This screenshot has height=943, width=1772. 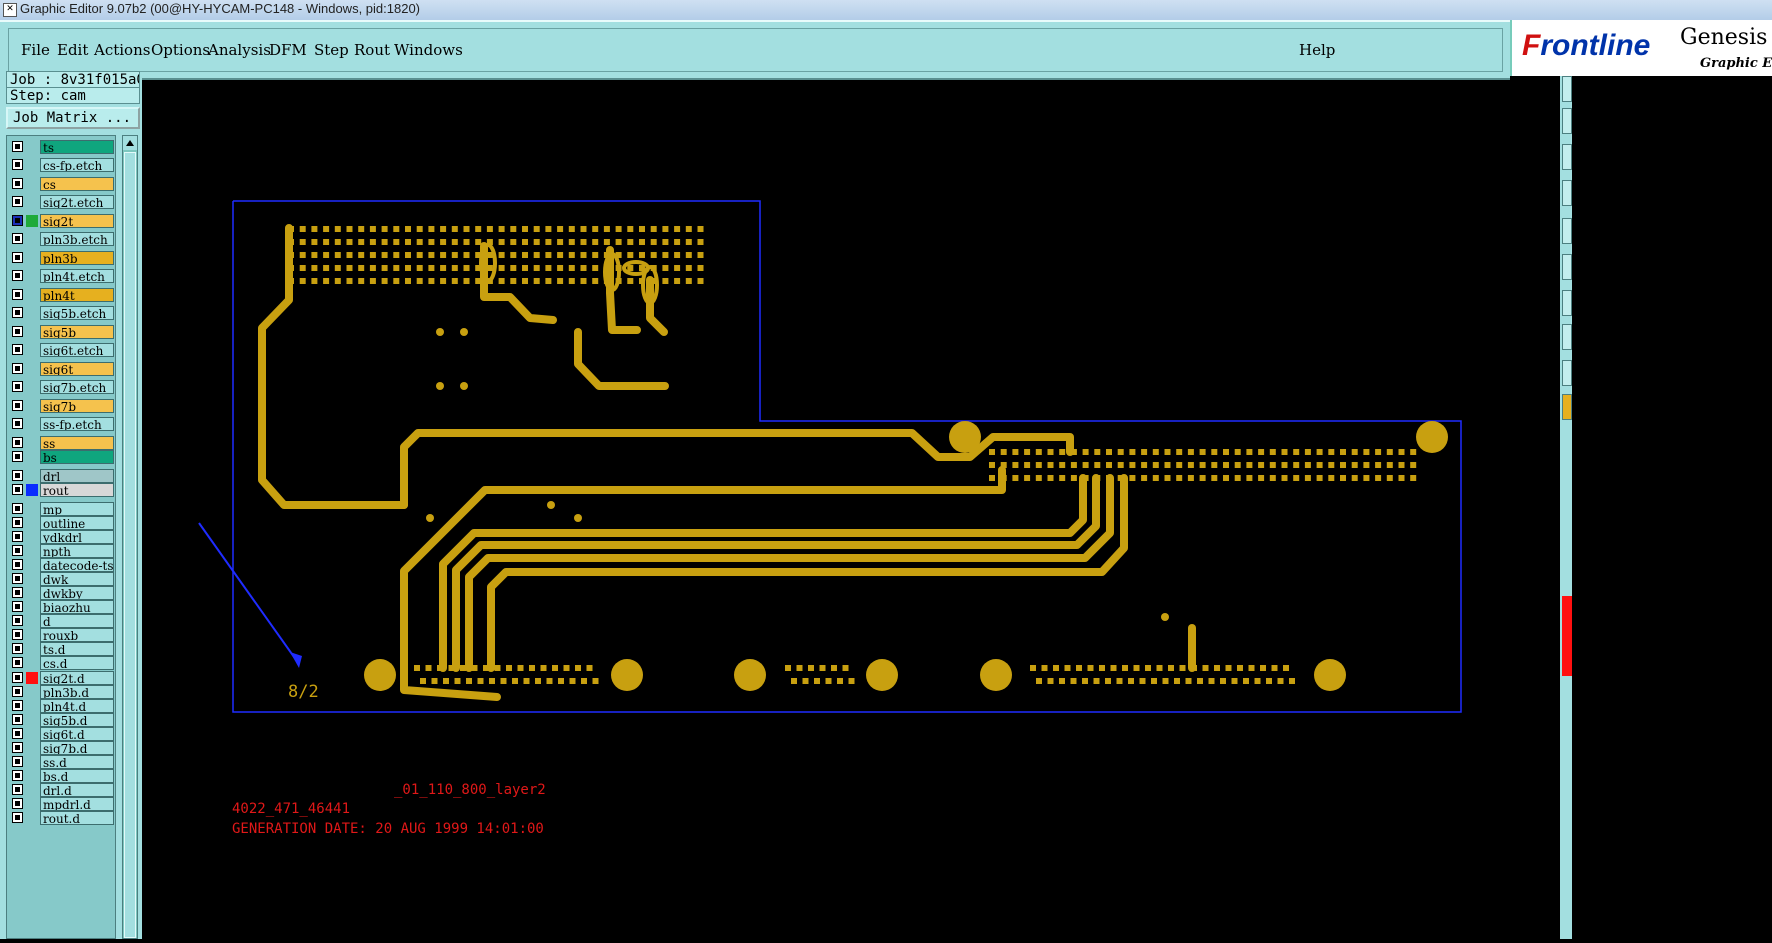 What do you see at coordinates (77, 565) in the screenshot?
I see `layer-name: datecode-ts` at bounding box center [77, 565].